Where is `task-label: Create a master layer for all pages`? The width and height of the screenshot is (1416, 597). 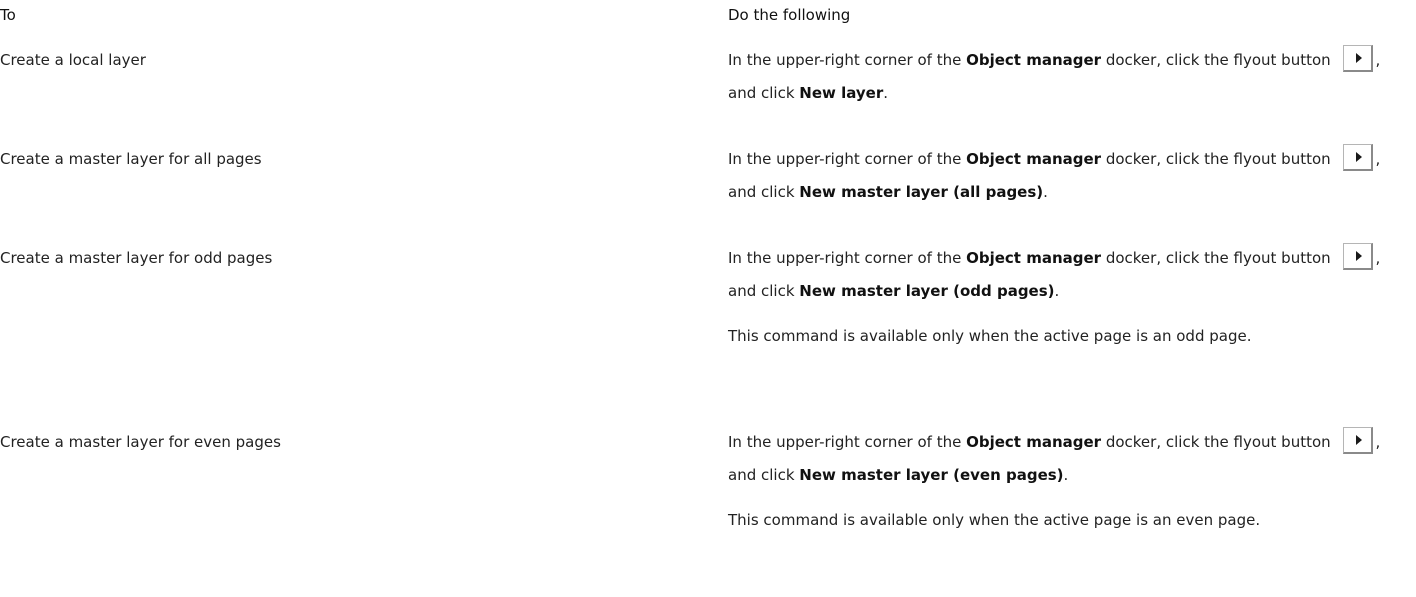
task-label: Create a master layer for all pages is located at coordinates (131, 159).